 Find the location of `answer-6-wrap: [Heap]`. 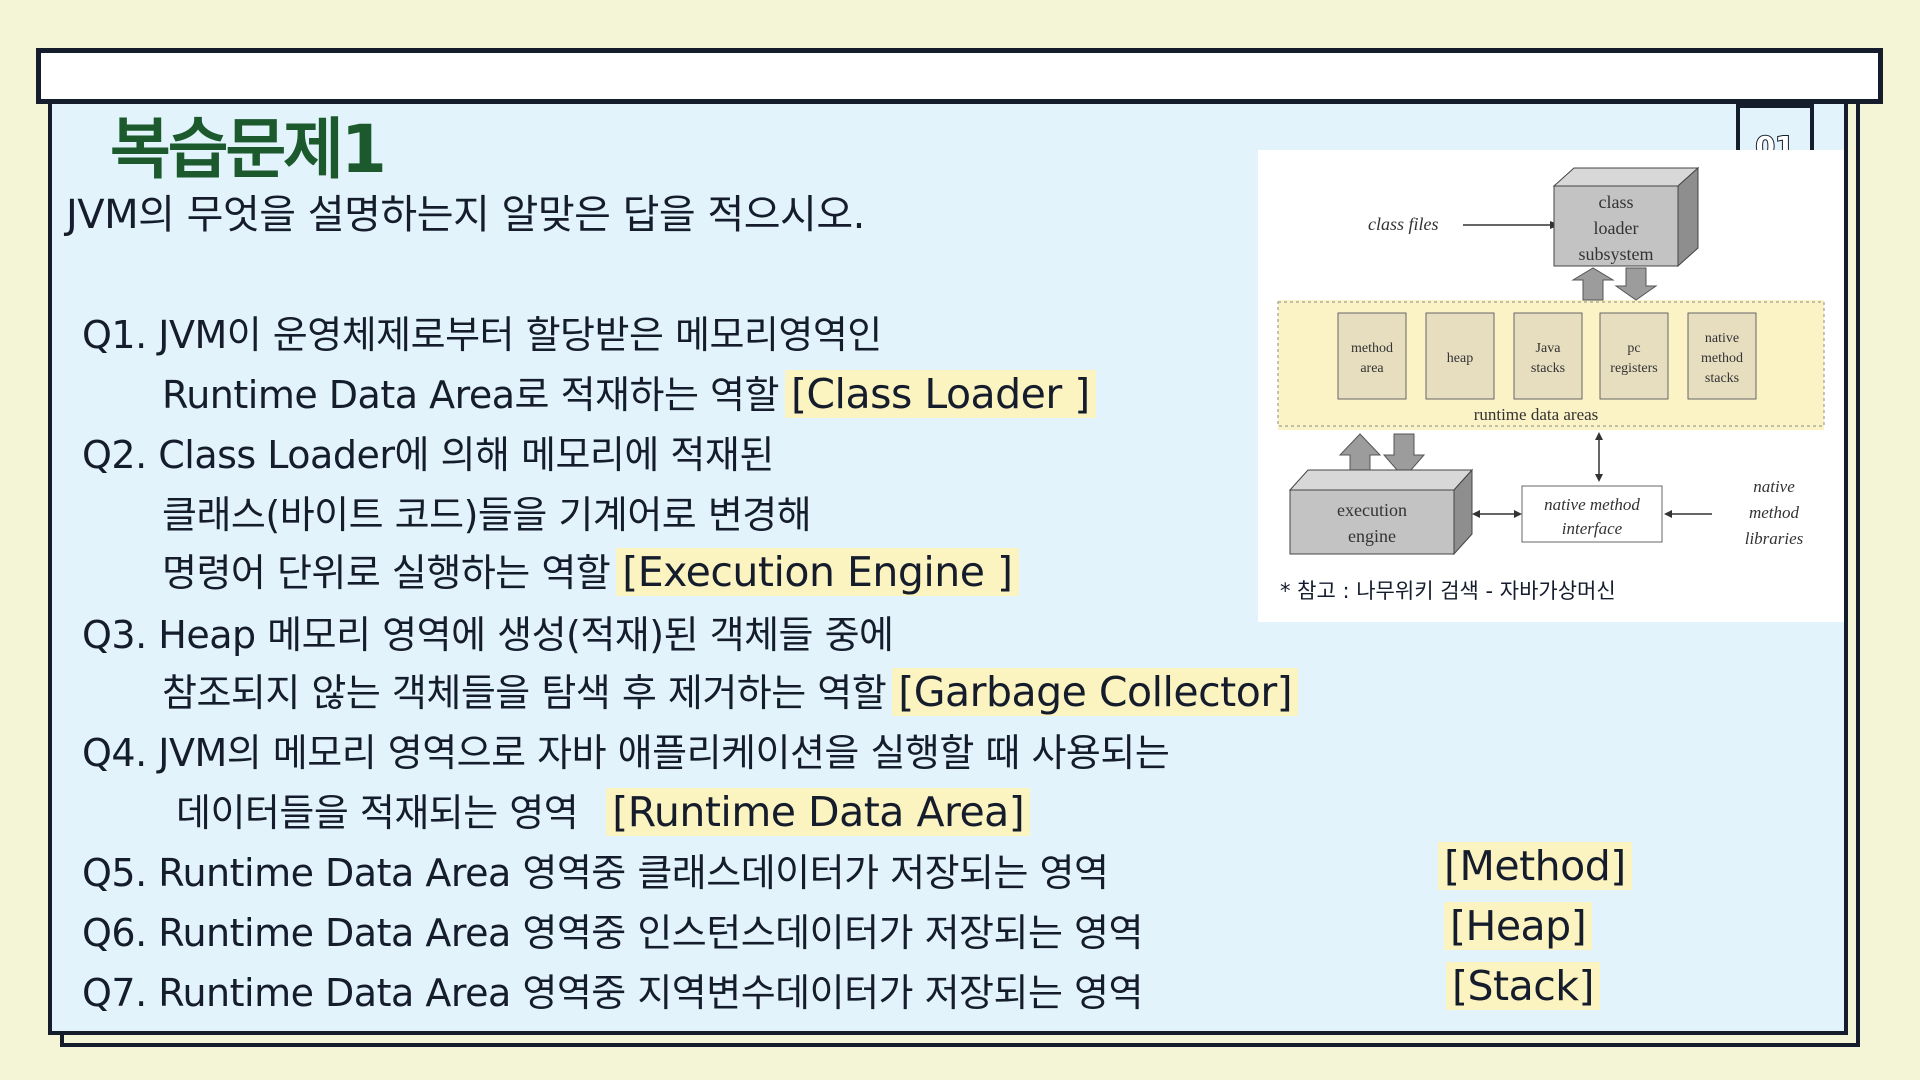

answer-6-wrap: [Heap] is located at coordinates (1515, 926).